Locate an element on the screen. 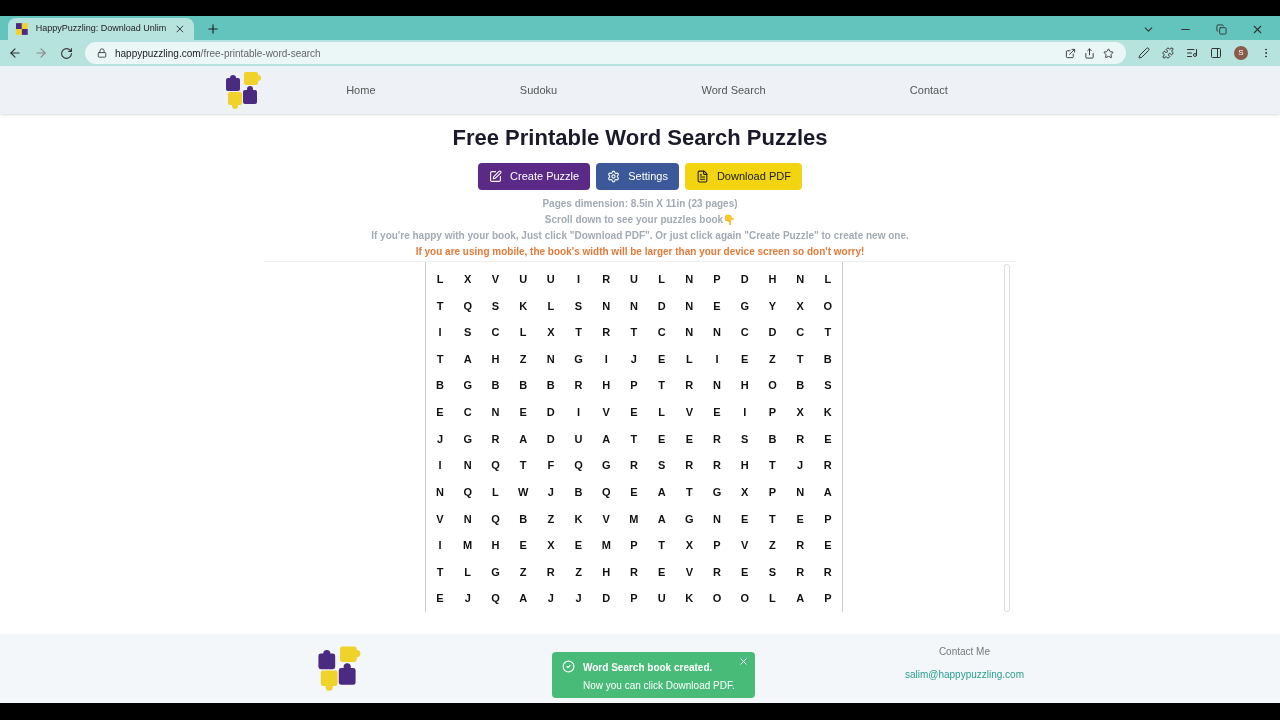 The image size is (1280, 720). info-text: If you're happy with your book, Just click "Download PDF". Or just click again "Create Puzzle" to create new one. is located at coordinates (640, 236).